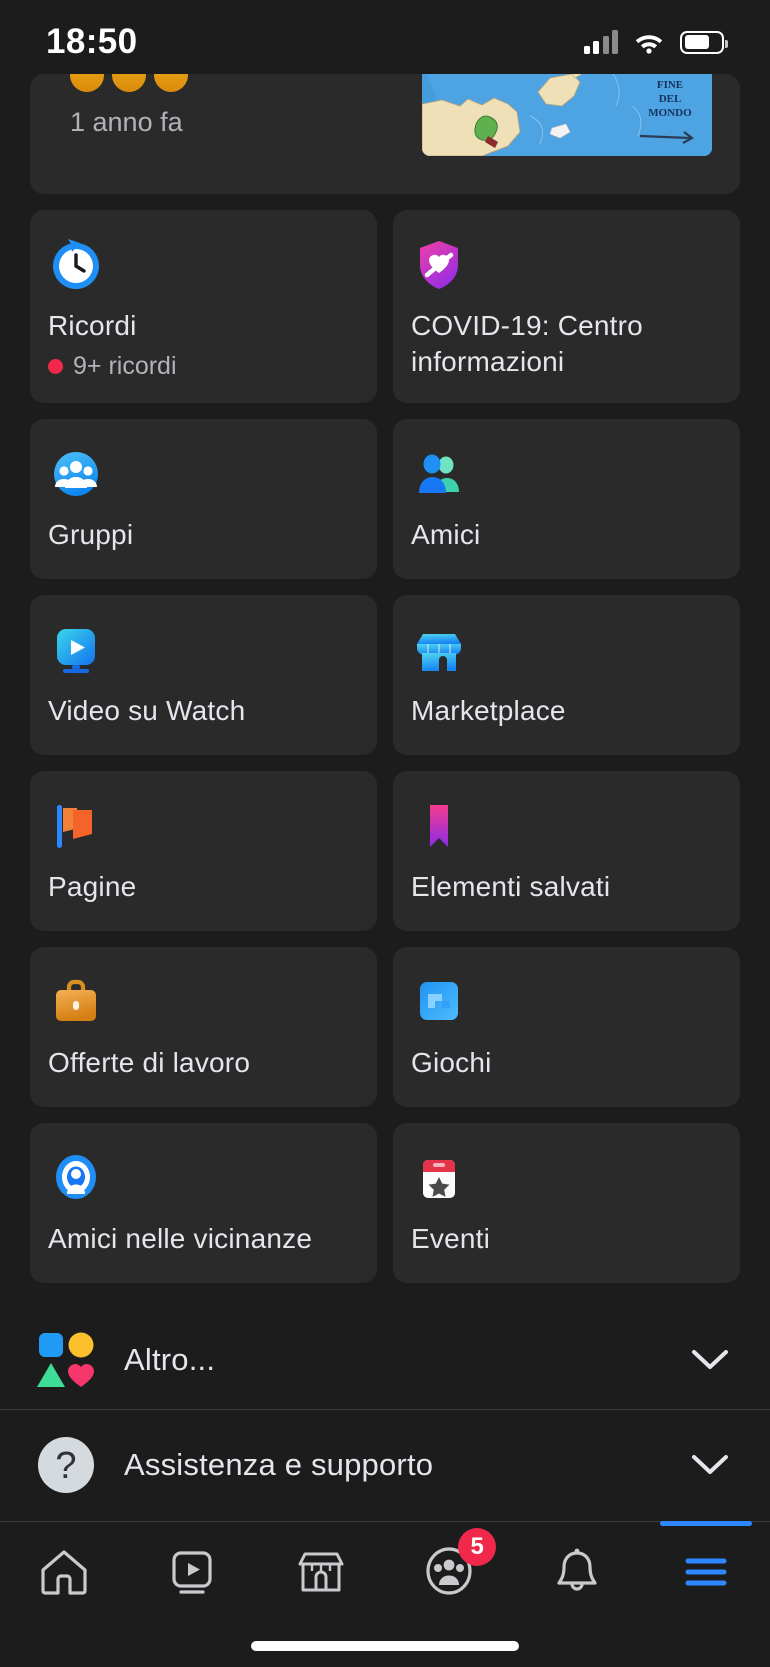 The width and height of the screenshot is (770, 1667). What do you see at coordinates (449, 1572) in the screenshot?
I see `groups-tab: 5` at bounding box center [449, 1572].